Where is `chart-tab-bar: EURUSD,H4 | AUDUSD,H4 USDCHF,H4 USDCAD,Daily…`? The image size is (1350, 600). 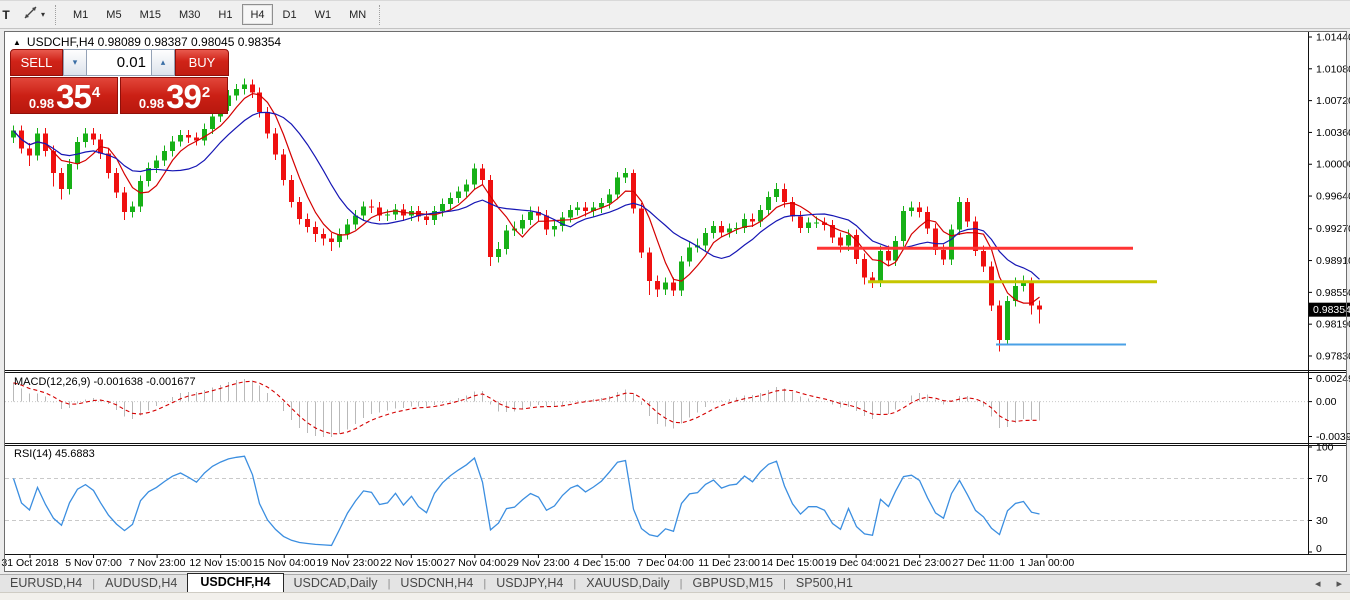
chart-tab-bar: EURUSD,H4 | AUDUSD,H4 USDCHF,H4 USDCAD,Daily… is located at coordinates (675, 582).